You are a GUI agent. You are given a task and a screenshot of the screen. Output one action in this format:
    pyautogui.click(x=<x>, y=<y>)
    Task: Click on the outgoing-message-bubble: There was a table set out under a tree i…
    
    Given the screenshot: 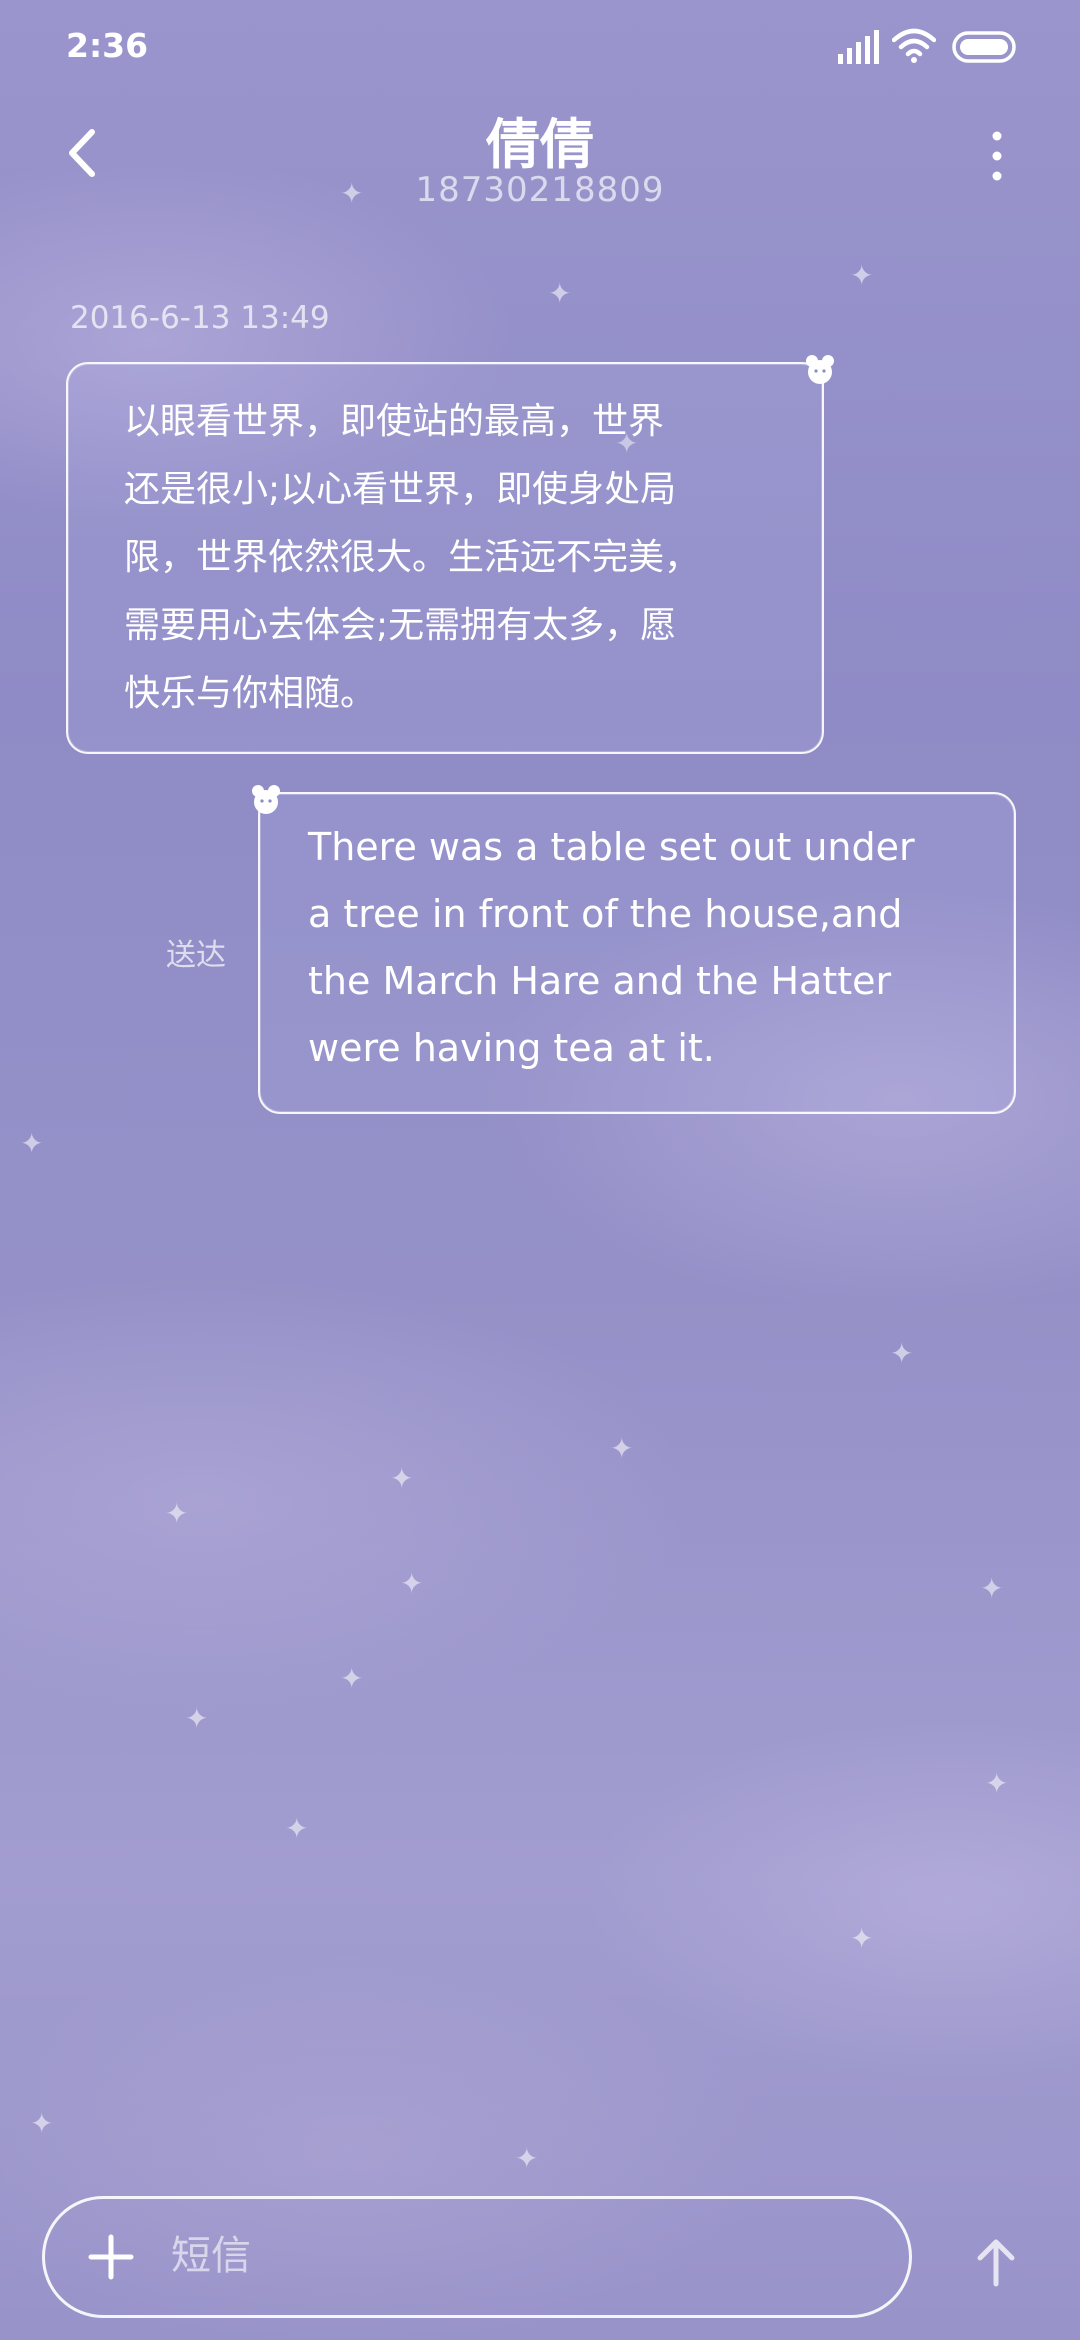 What is the action you would take?
    pyautogui.click(x=634, y=949)
    